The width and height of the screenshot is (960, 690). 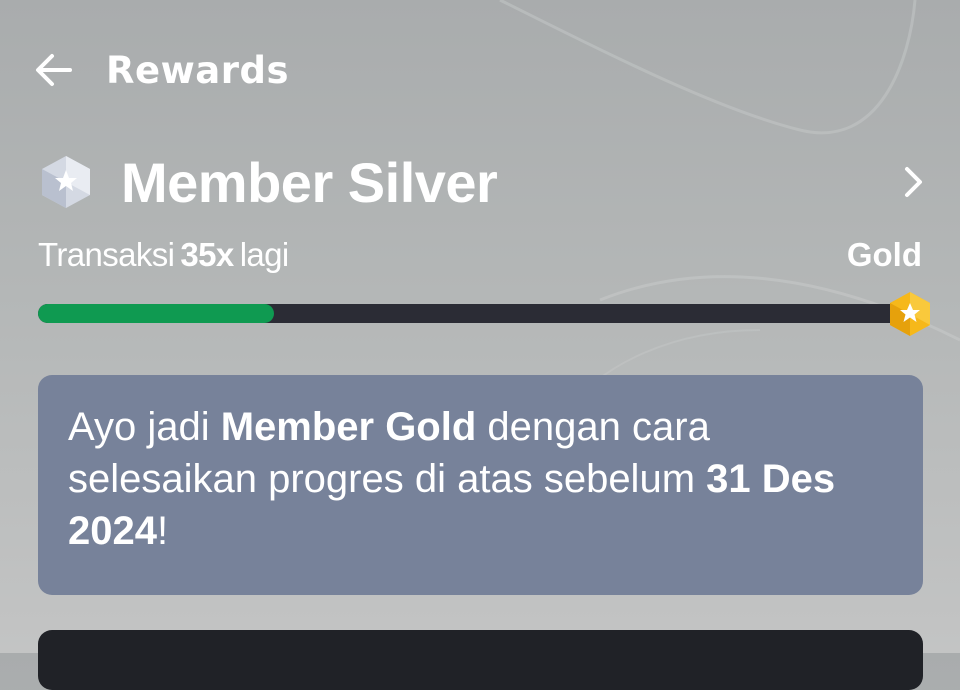 What do you see at coordinates (884, 254) in the screenshot?
I see `next-tier-label: Gold` at bounding box center [884, 254].